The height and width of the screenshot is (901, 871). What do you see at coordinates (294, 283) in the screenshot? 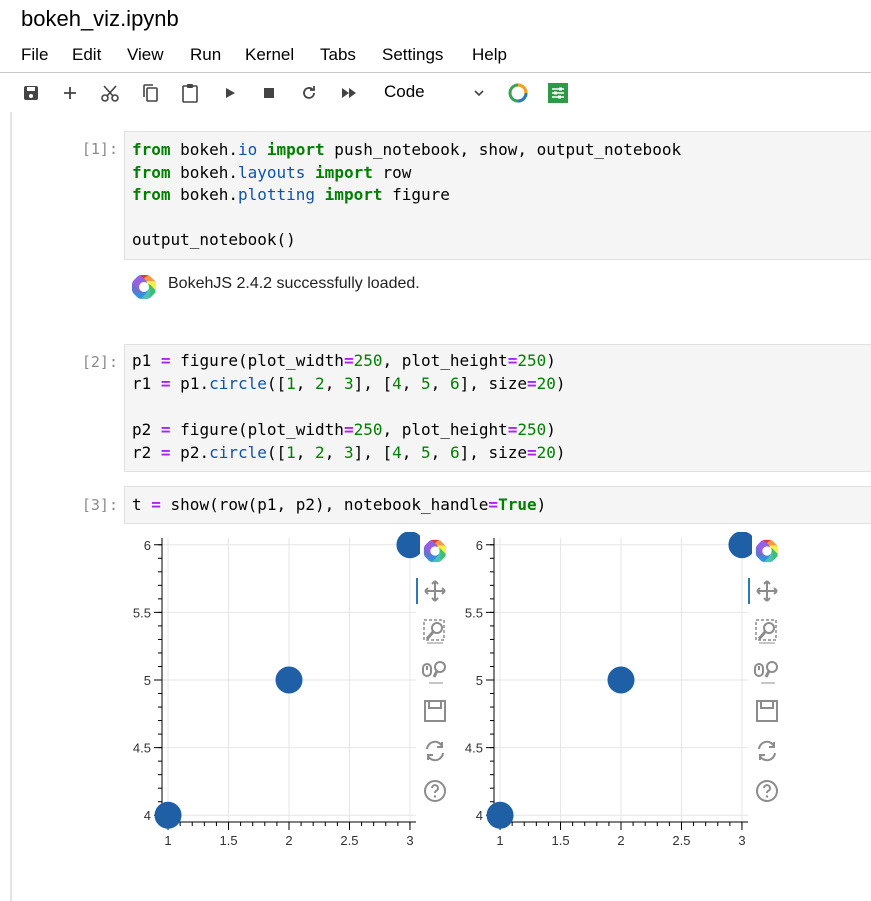
I see `bokeh-loaded-message: BokehJS 2.4.2 successfully loaded.` at bounding box center [294, 283].